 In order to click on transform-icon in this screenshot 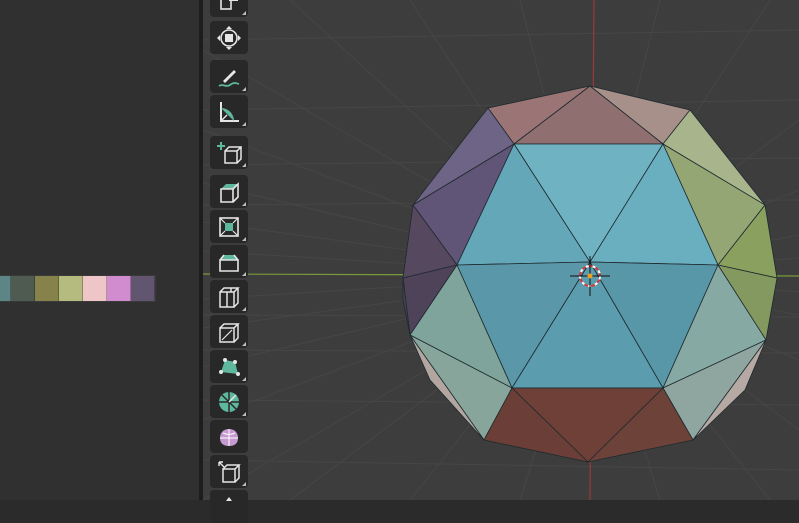, I will do `click(229, 37)`.